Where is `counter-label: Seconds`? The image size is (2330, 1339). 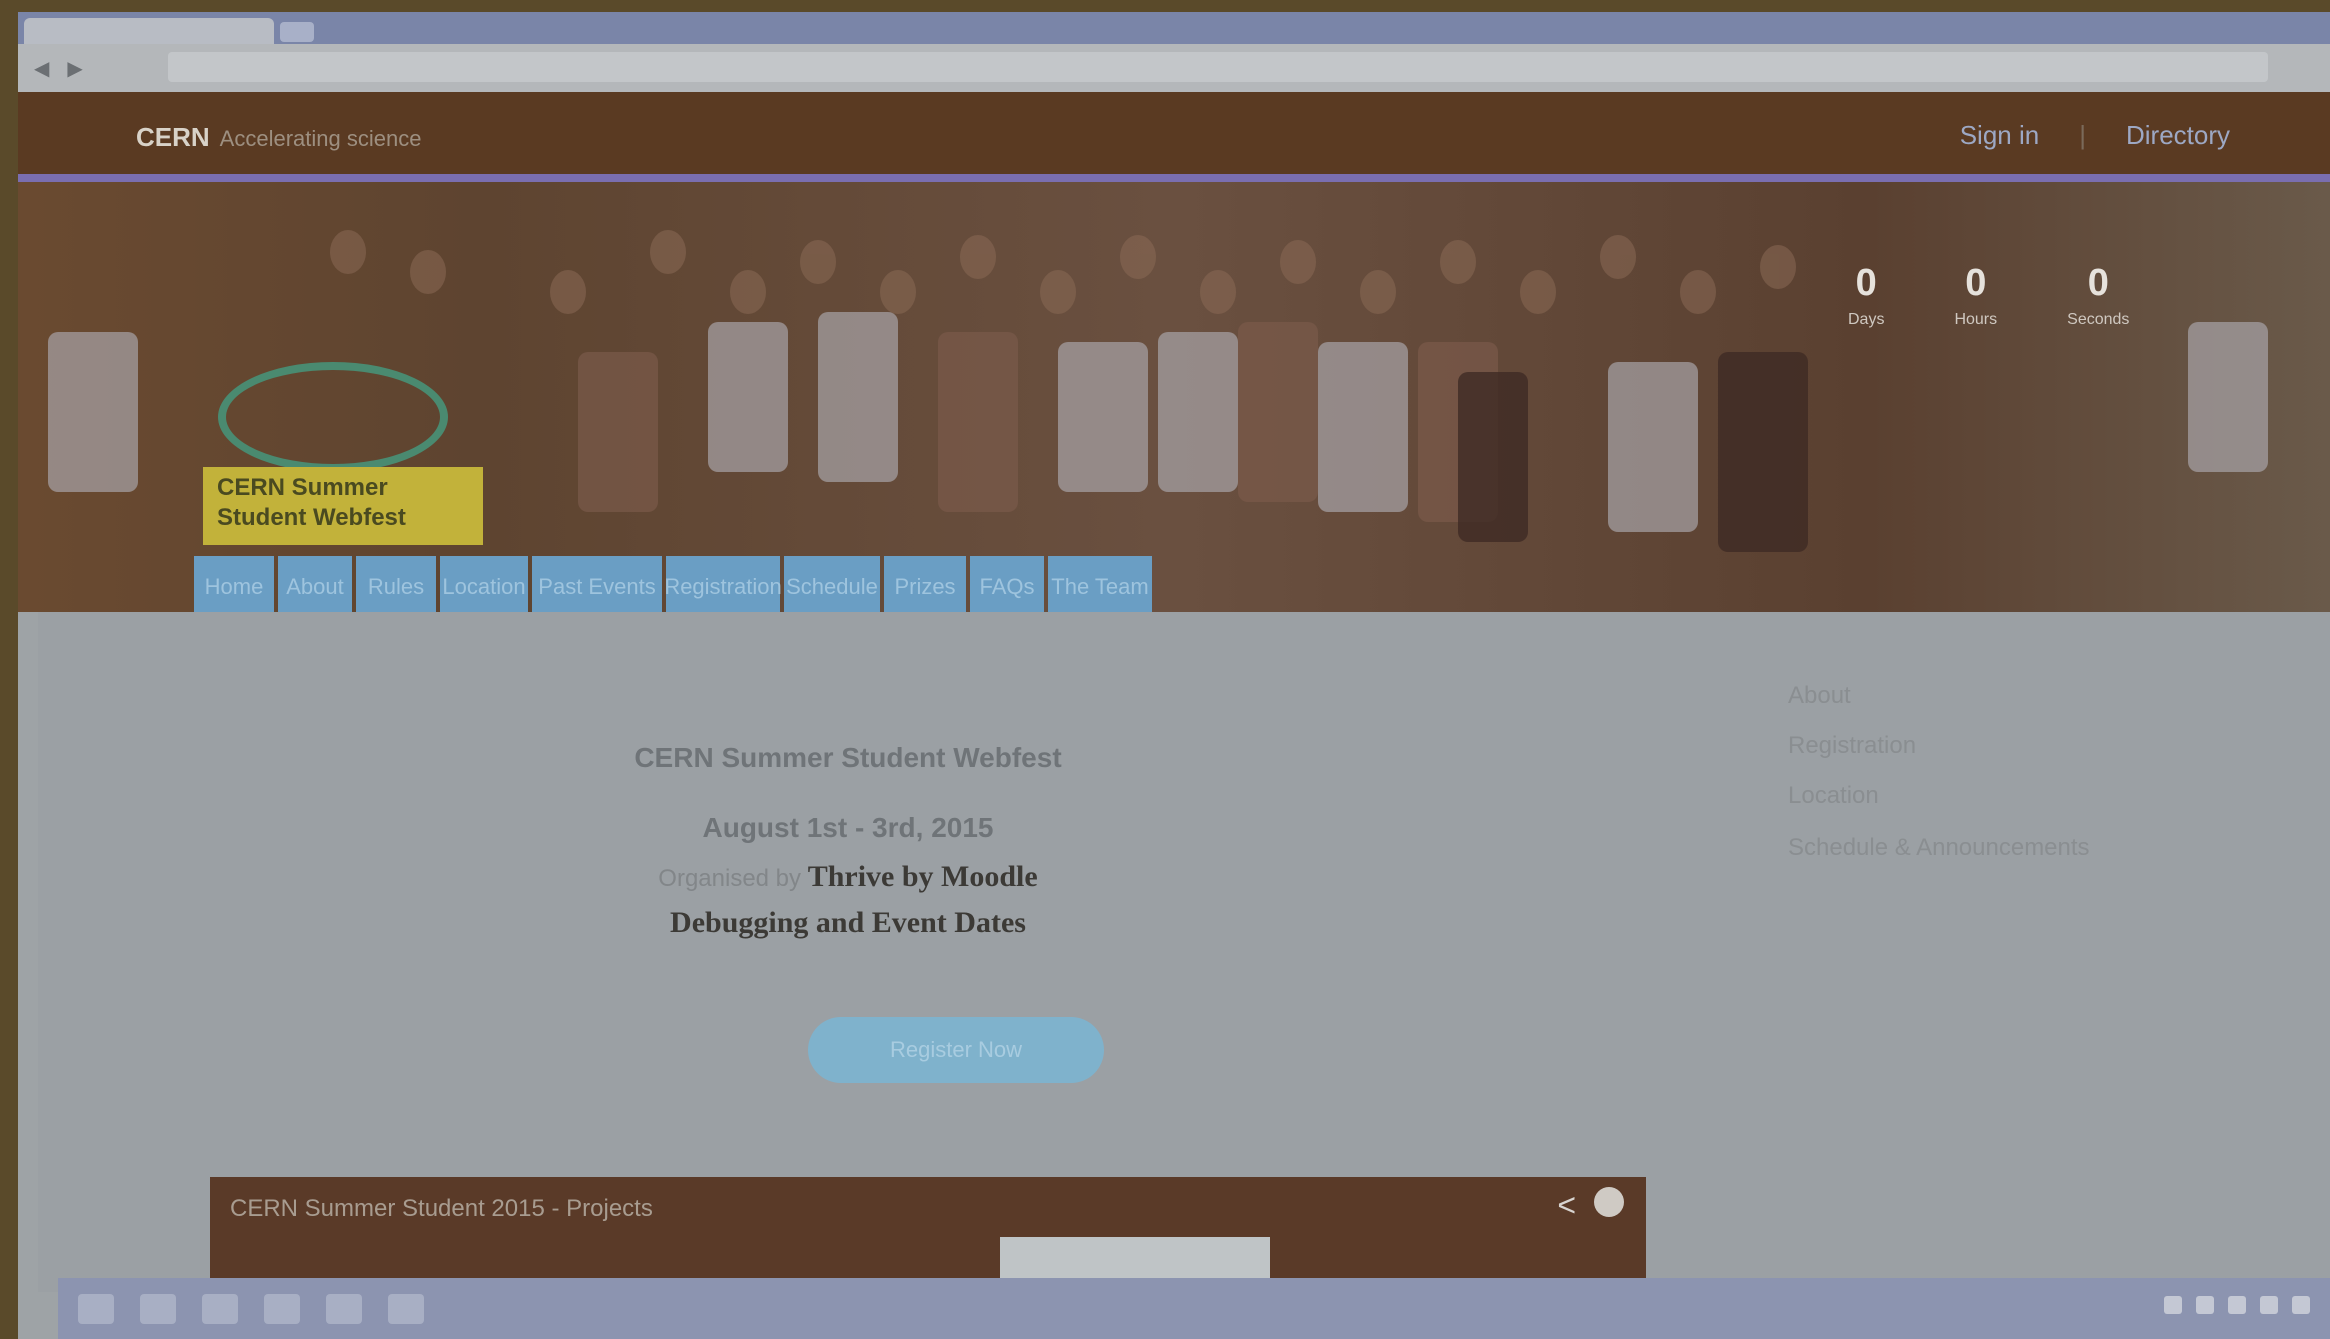 counter-label: Seconds is located at coordinates (2098, 319).